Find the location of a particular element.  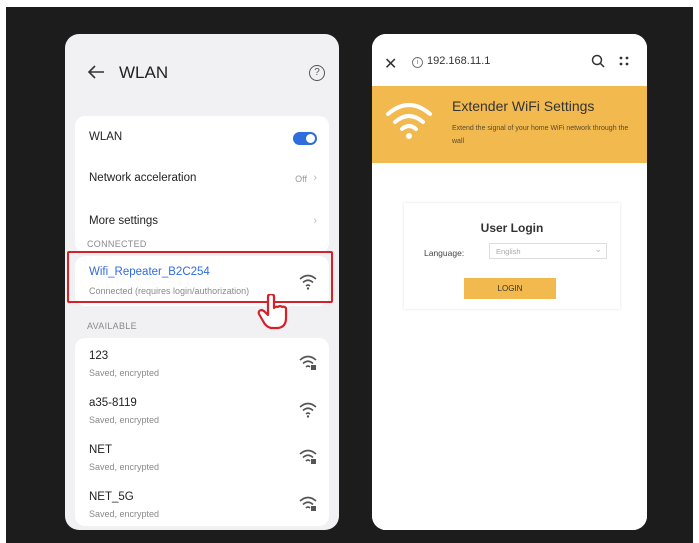

highlight-box is located at coordinates (200, 277).